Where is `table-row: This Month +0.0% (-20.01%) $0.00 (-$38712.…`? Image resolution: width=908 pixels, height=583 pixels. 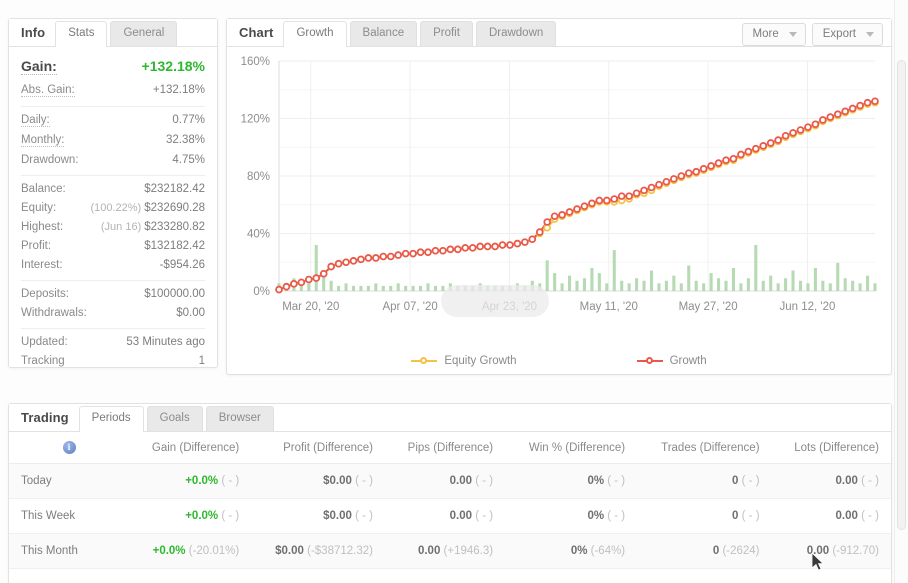
table-row: This Month +0.0% (-20.01%) $0.00 (-$38712.… is located at coordinates (450, 551).